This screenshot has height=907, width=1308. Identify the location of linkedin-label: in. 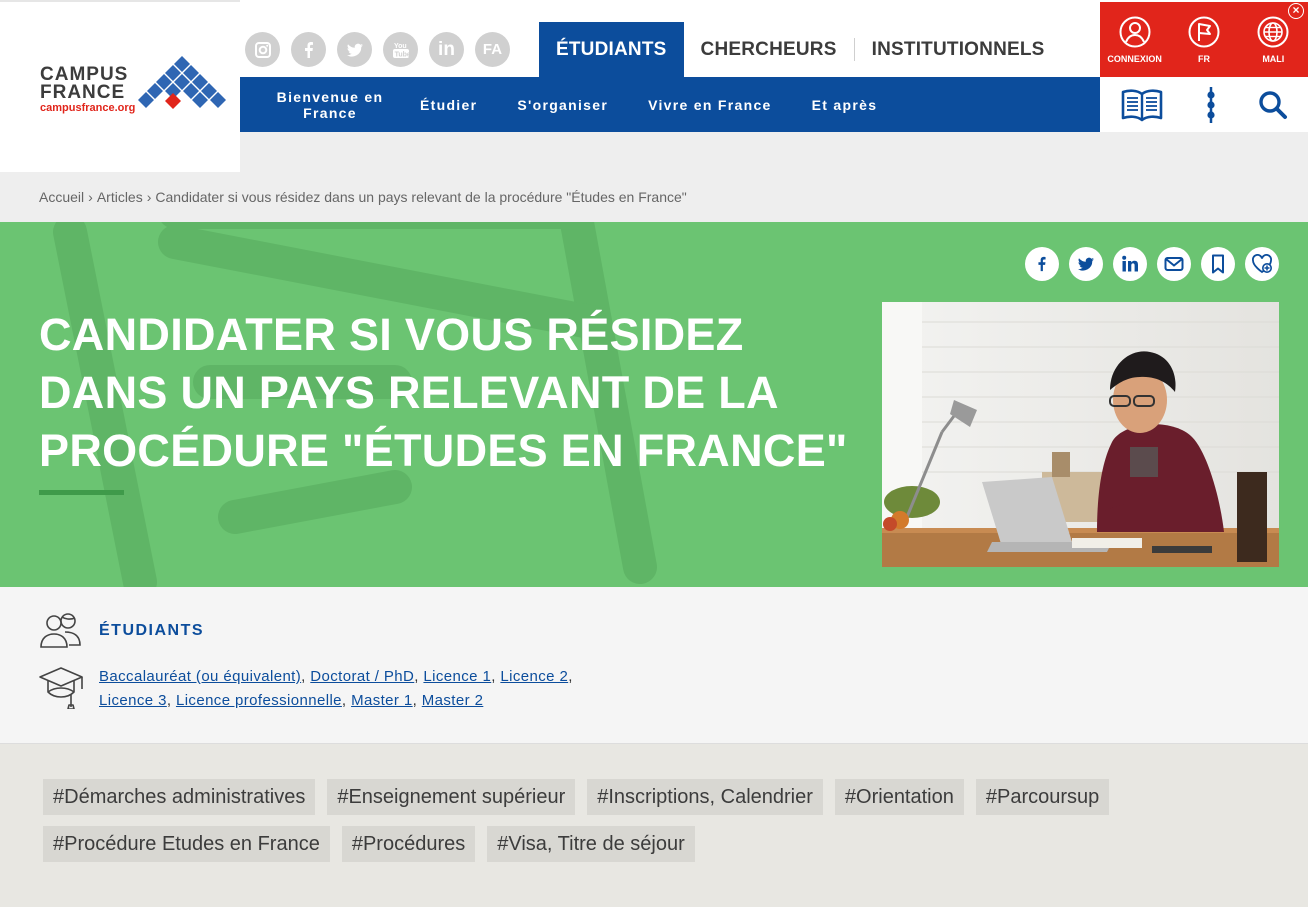
(446, 49).